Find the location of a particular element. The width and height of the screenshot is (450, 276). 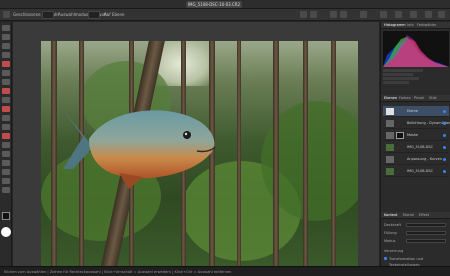

hand-tool-icon is located at coordinates (6, 181).